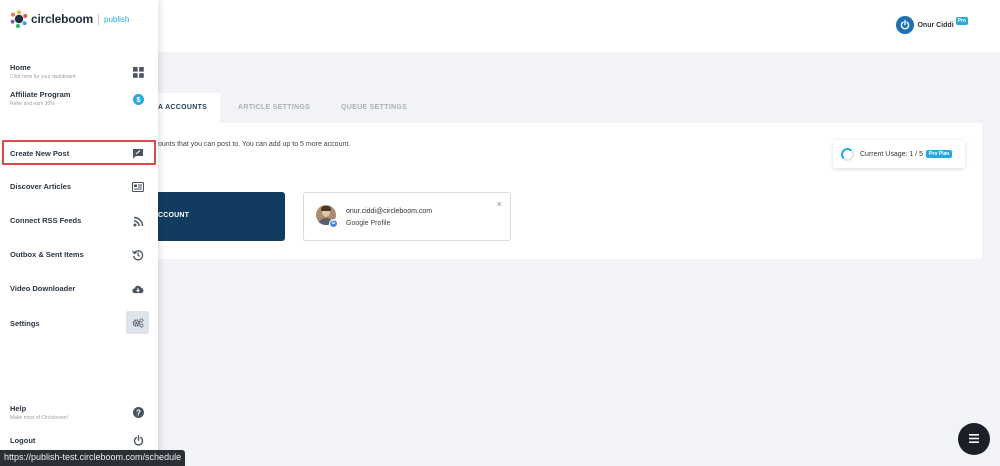  I want to click on sidebar-item-label: Home, so click(20, 67).